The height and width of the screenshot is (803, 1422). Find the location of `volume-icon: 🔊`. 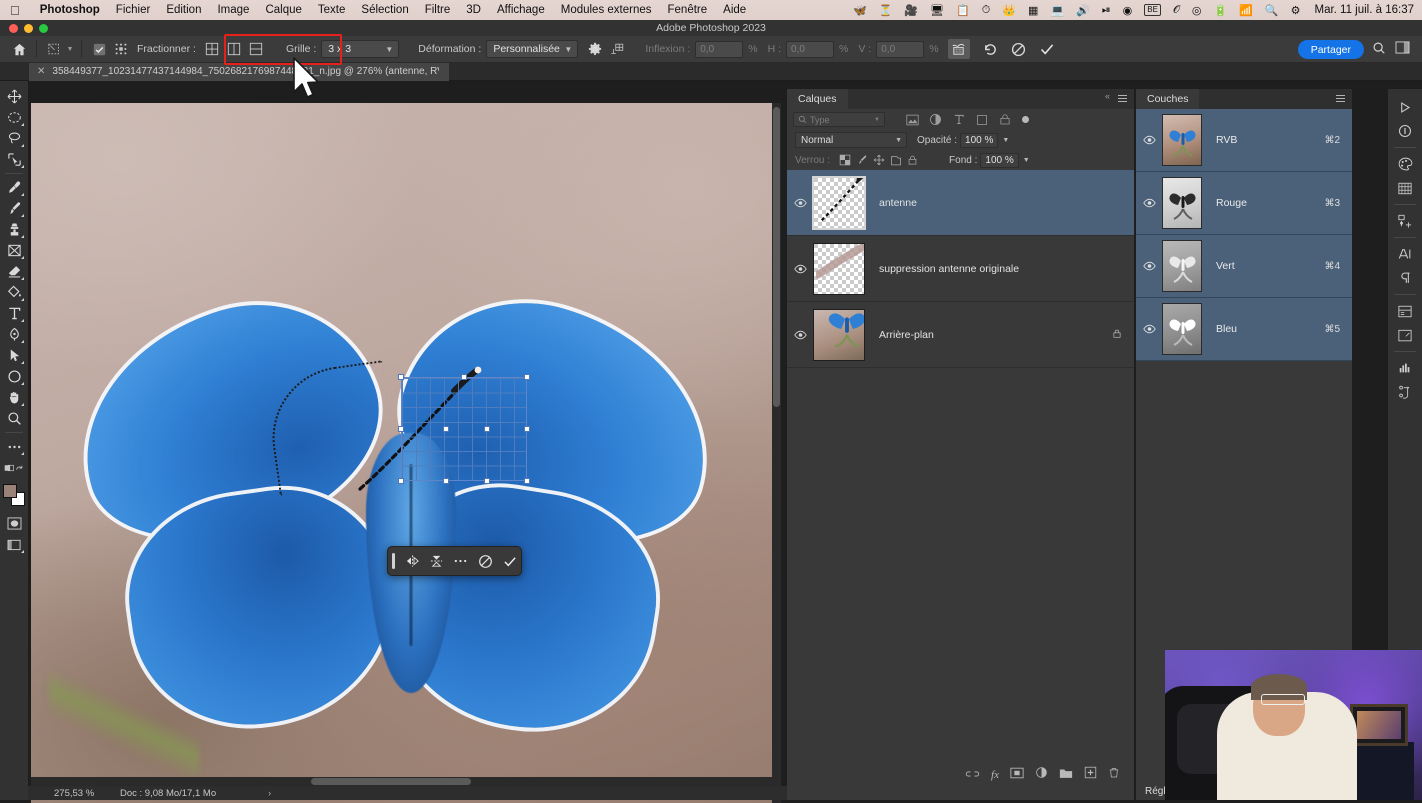

volume-icon: 🔊 is located at coordinates (1083, 10).